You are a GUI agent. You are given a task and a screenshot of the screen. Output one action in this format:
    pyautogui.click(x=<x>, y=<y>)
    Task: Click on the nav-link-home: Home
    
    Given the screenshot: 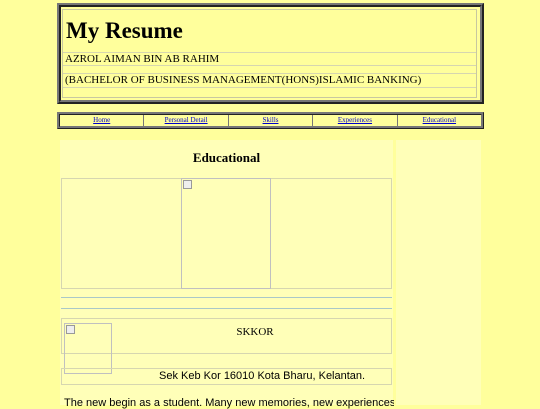 What is the action you would take?
    pyautogui.click(x=101, y=120)
    